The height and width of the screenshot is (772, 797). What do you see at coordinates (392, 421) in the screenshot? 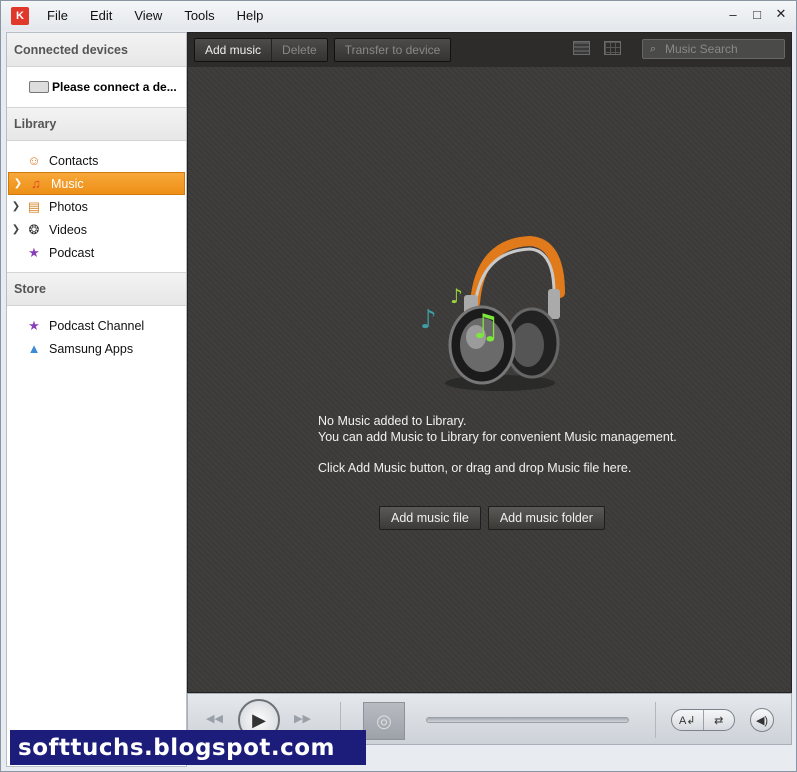
I see `empty-line-1: No Music added to Library.` at bounding box center [392, 421].